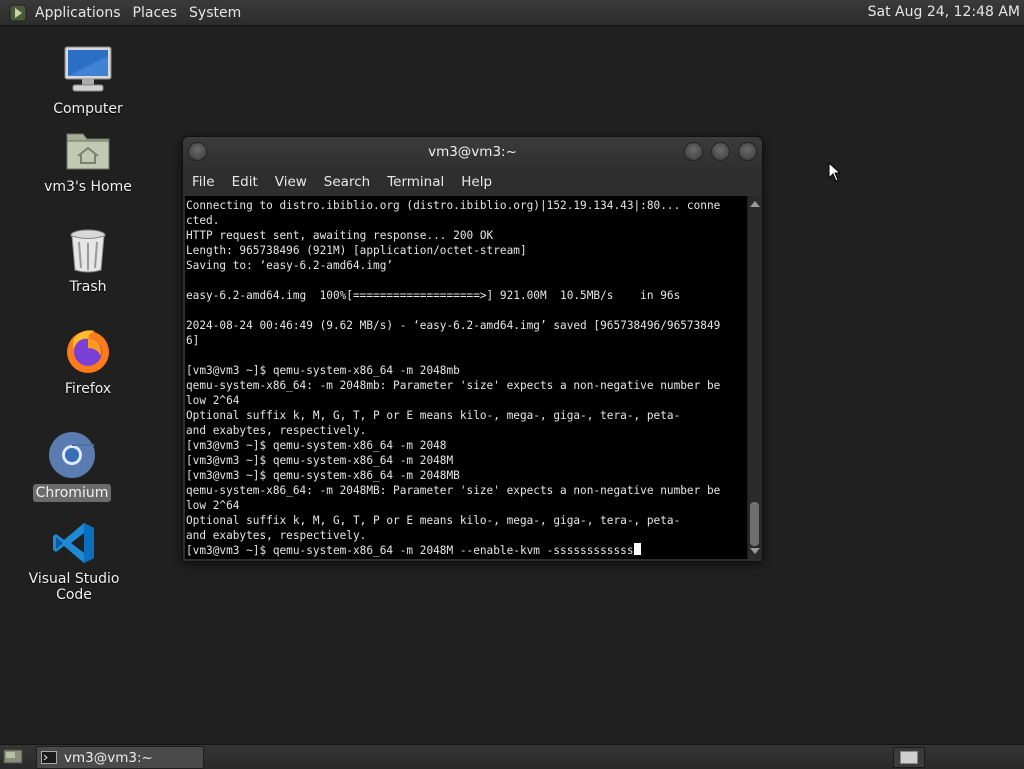 The width and height of the screenshot is (1024, 769). What do you see at coordinates (203, 182) in the screenshot?
I see `menu-file: File` at bounding box center [203, 182].